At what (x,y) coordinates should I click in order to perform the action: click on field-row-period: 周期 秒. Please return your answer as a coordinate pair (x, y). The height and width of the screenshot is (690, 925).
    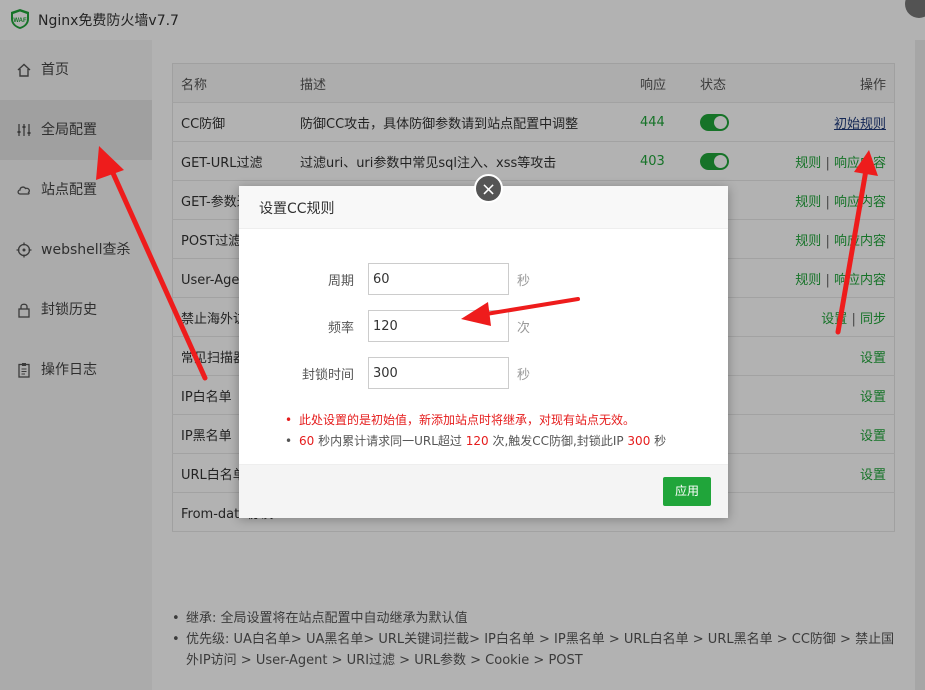
    Looking at the image, I should click on (483, 279).